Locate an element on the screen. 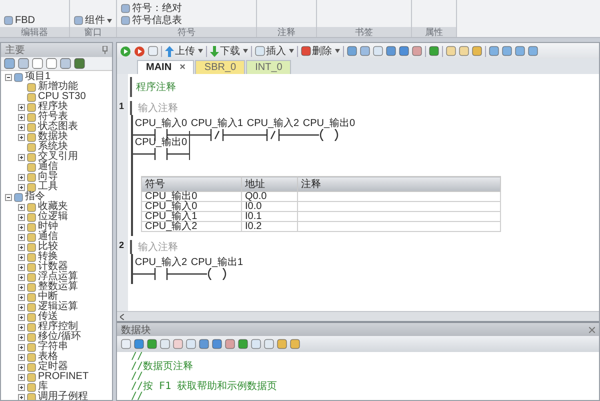 The height and width of the screenshot is (401, 600). tree-item: 状态图表 is located at coordinates (58, 127).